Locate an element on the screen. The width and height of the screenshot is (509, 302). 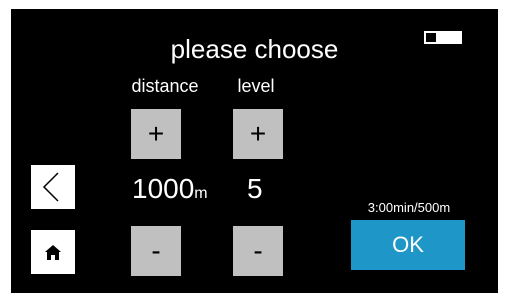
pace-readout: 3:00min/500m is located at coordinates (409, 207).